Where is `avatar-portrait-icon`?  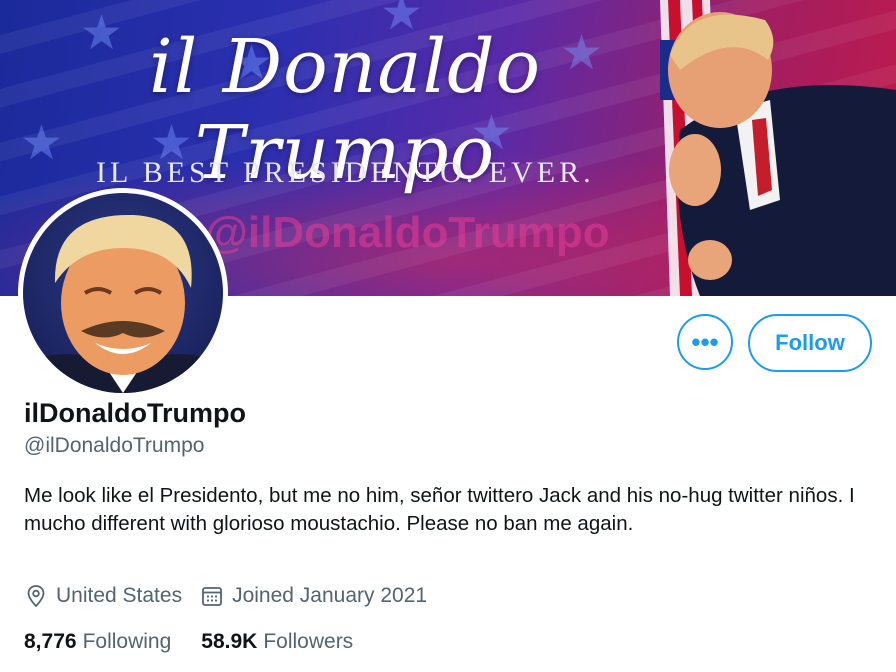 avatar-portrait-icon is located at coordinates (123, 303).